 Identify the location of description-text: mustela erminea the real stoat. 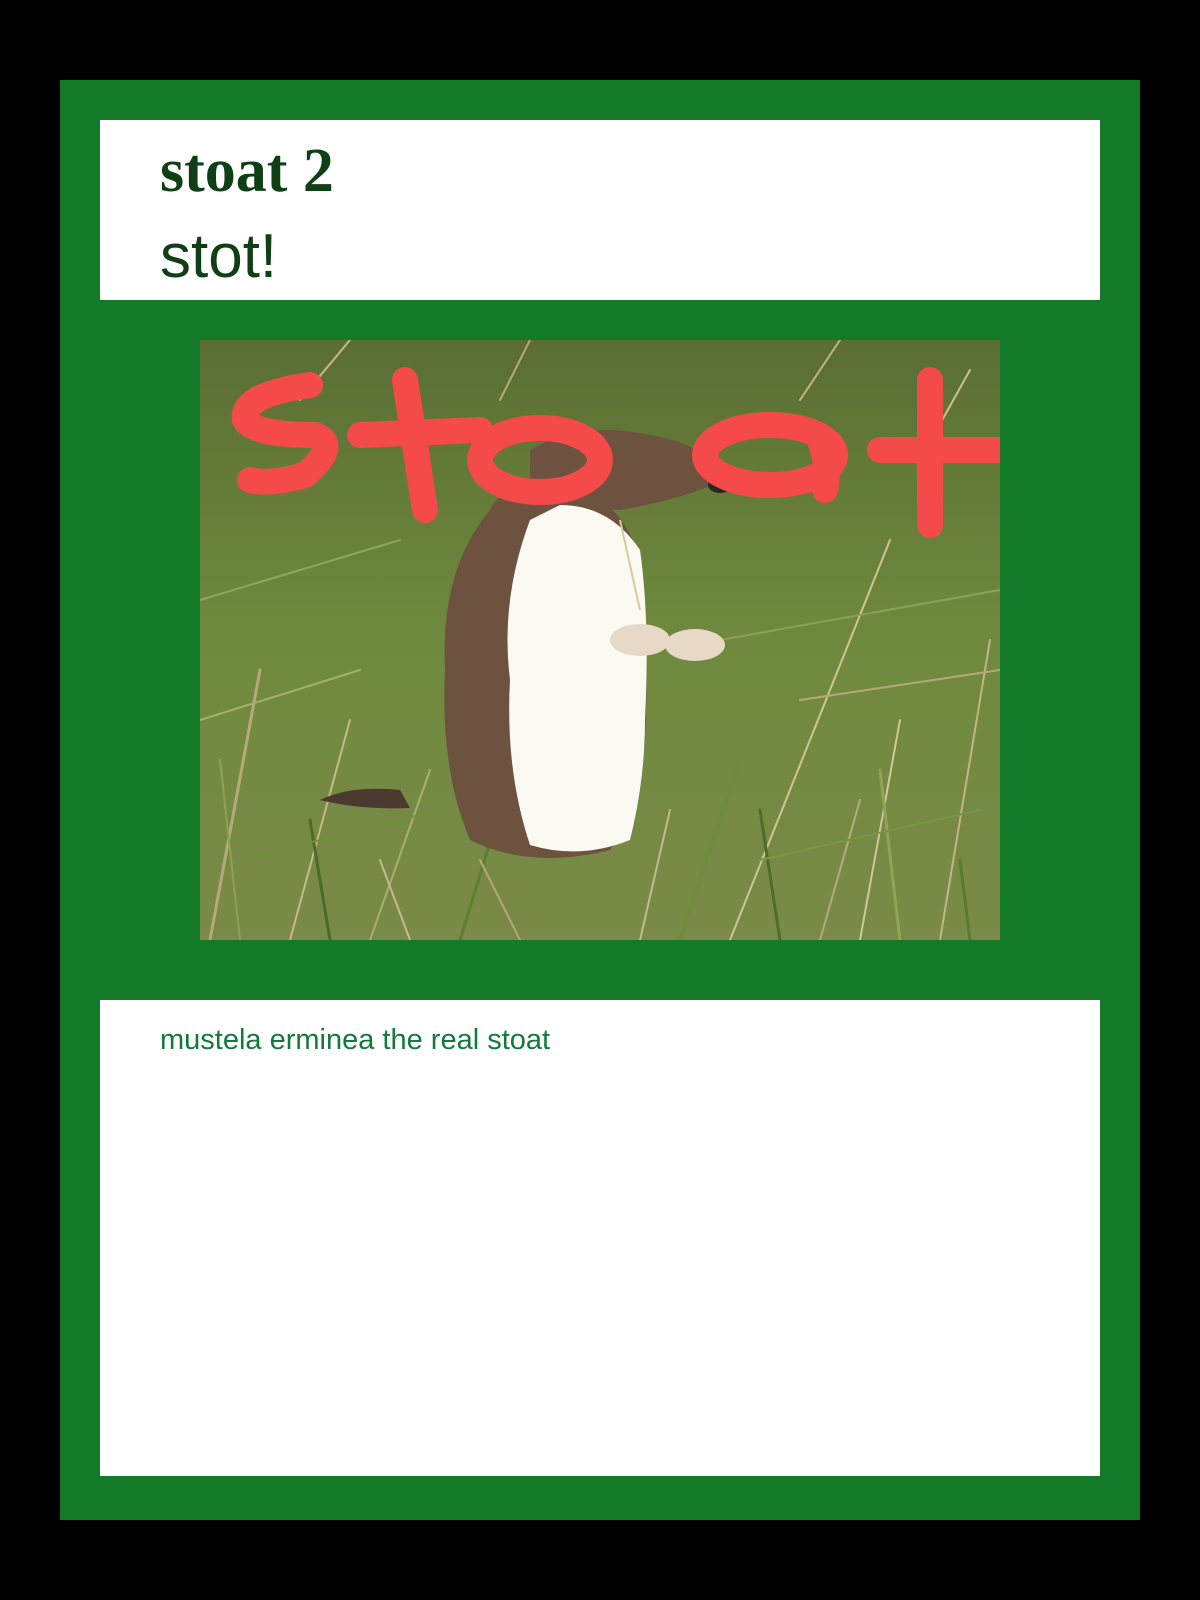
(355, 1040).